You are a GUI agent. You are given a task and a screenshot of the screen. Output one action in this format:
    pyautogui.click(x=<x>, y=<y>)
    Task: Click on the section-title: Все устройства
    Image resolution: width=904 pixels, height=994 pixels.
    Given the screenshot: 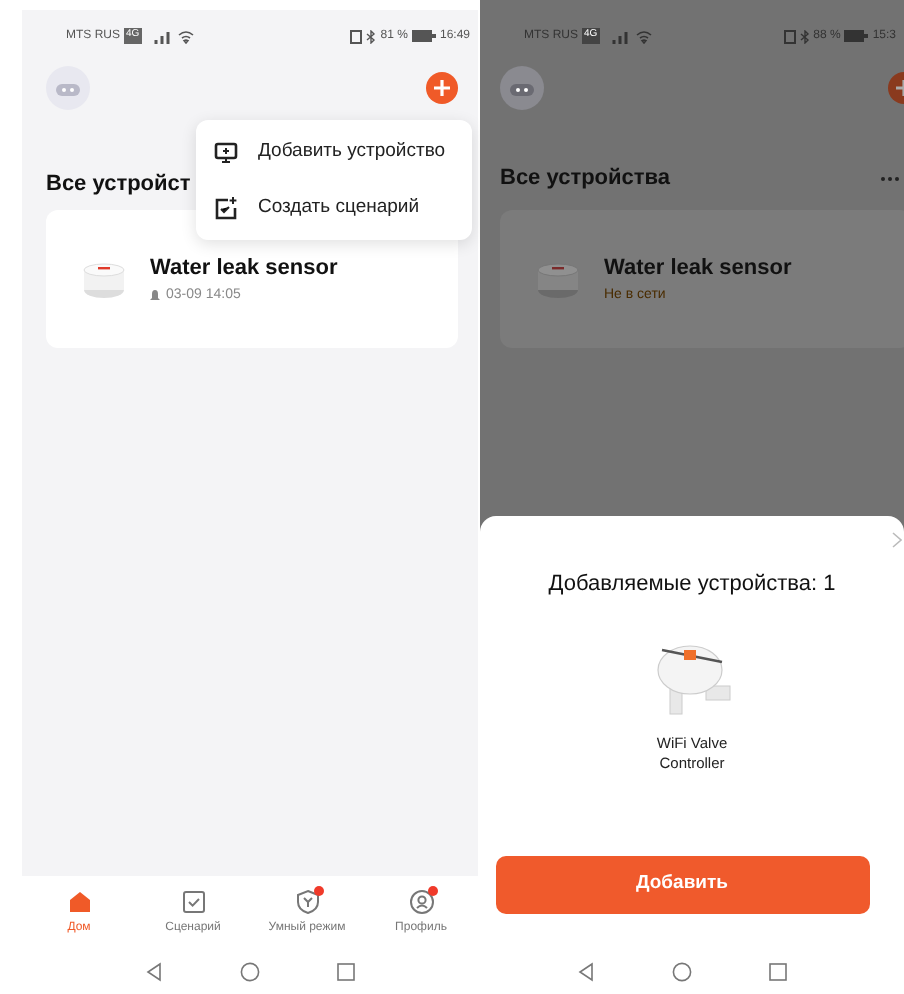 What is the action you would take?
    pyautogui.click(x=585, y=178)
    